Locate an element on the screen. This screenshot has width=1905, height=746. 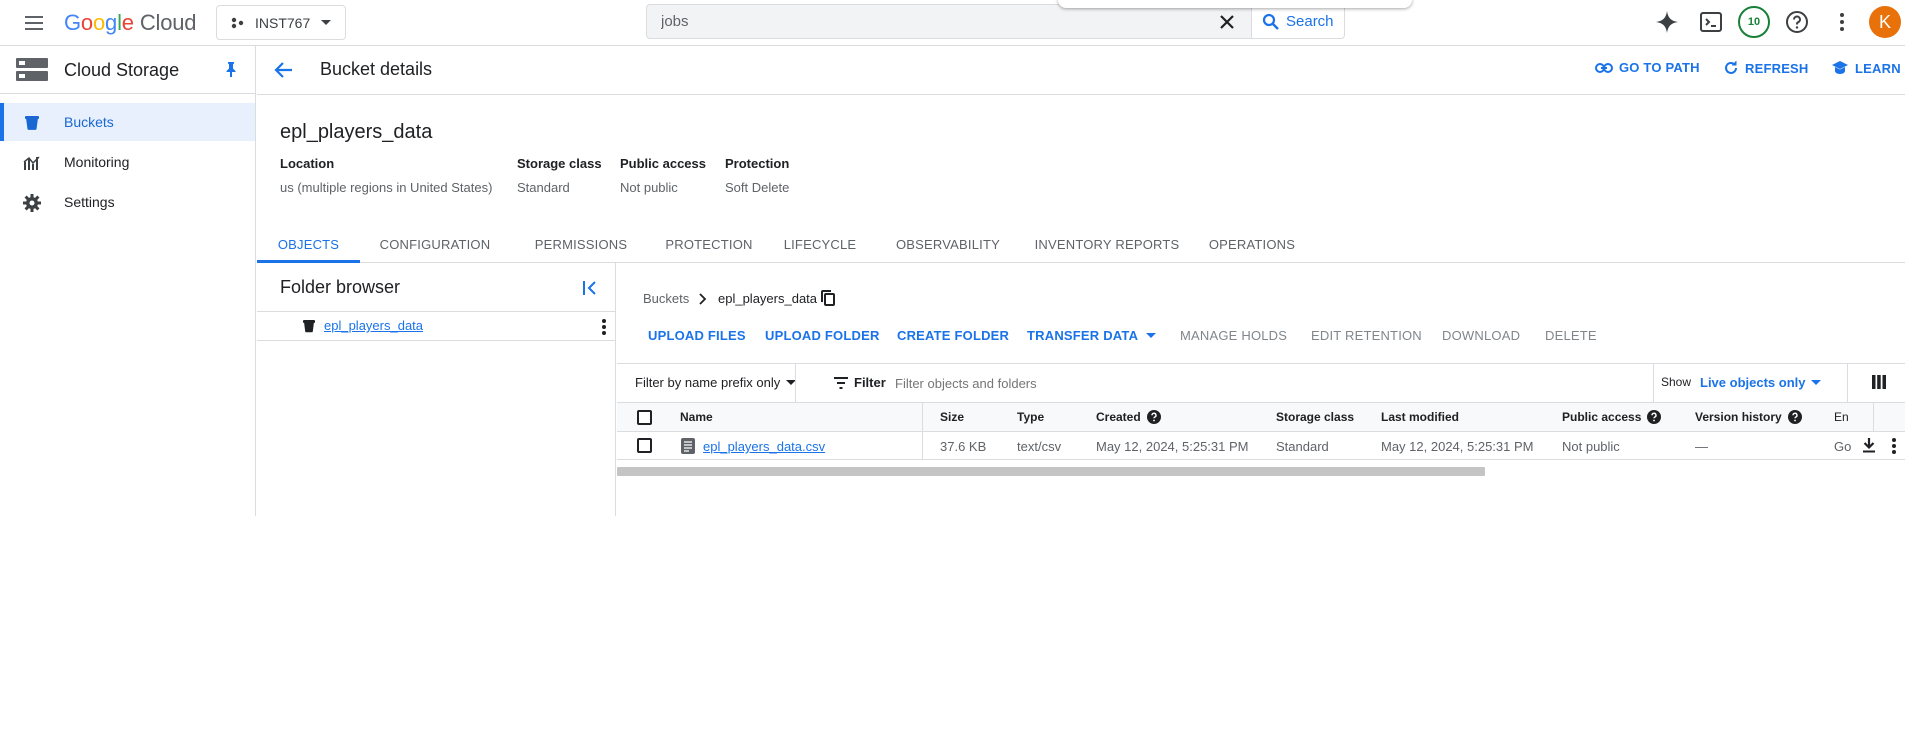
meta-protection-value: Soft Delete is located at coordinates (757, 187).